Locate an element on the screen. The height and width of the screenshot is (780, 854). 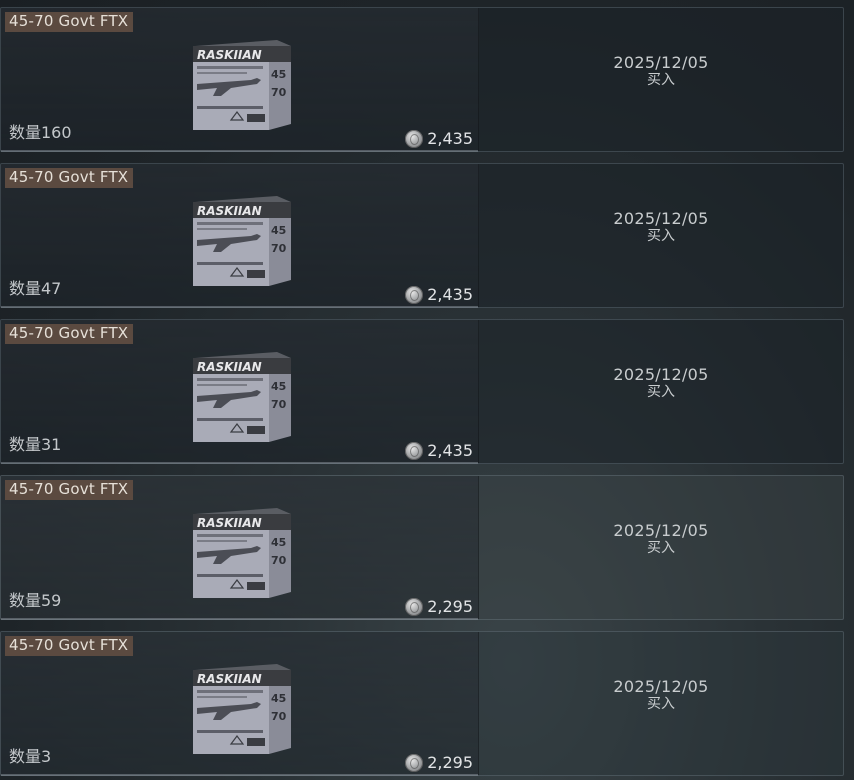
quantity-label: 数量47 is located at coordinates (35, 288).